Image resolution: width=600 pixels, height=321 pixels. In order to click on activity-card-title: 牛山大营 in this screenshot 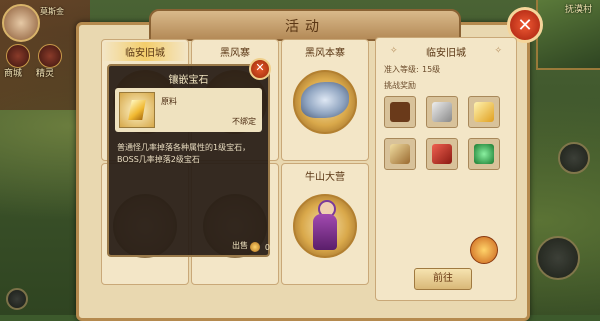, I will do `click(325, 177)`.